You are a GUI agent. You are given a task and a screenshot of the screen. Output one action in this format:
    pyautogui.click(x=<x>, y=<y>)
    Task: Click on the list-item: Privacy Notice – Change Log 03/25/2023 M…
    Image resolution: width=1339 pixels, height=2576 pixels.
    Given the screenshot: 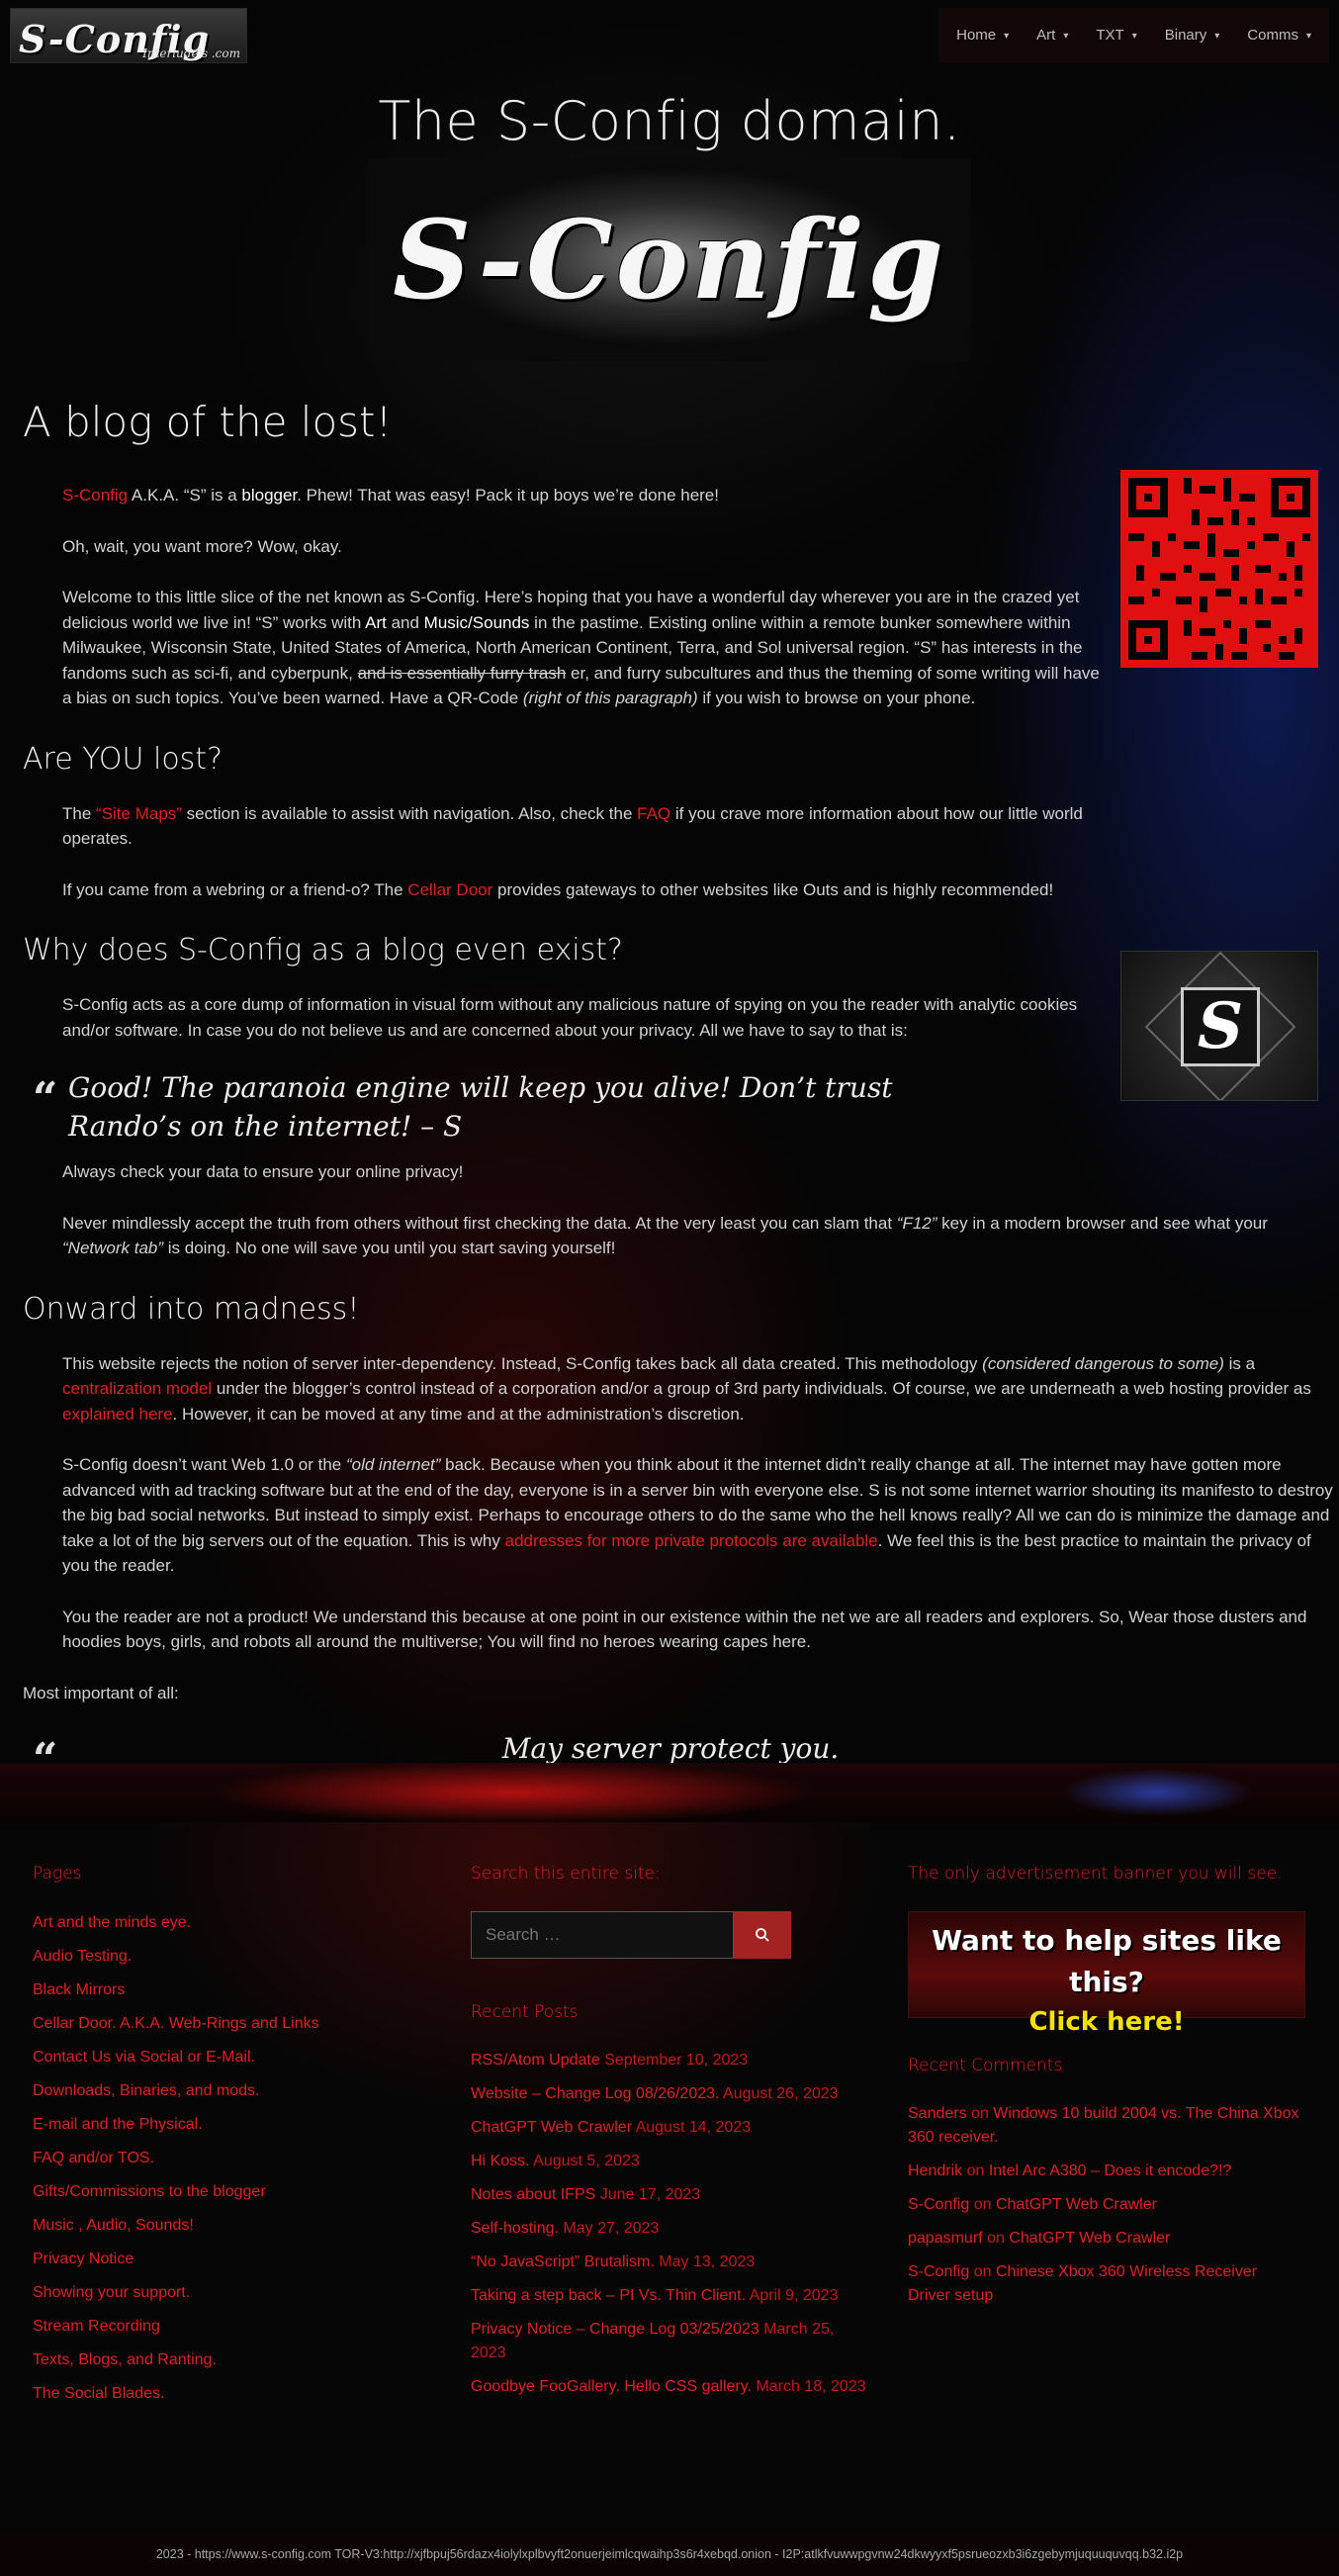 What is the action you would take?
    pyautogui.click(x=669, y=2342)
    